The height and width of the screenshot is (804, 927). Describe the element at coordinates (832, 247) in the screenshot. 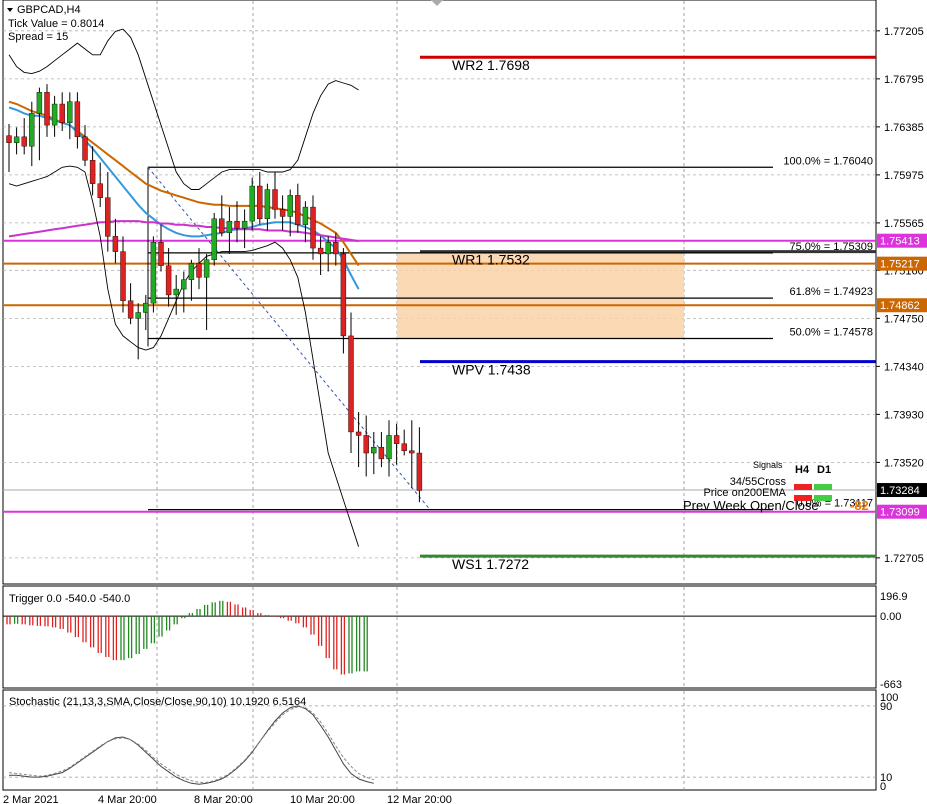

I see `fib-label: 75.0% = 1.75309` at that location.